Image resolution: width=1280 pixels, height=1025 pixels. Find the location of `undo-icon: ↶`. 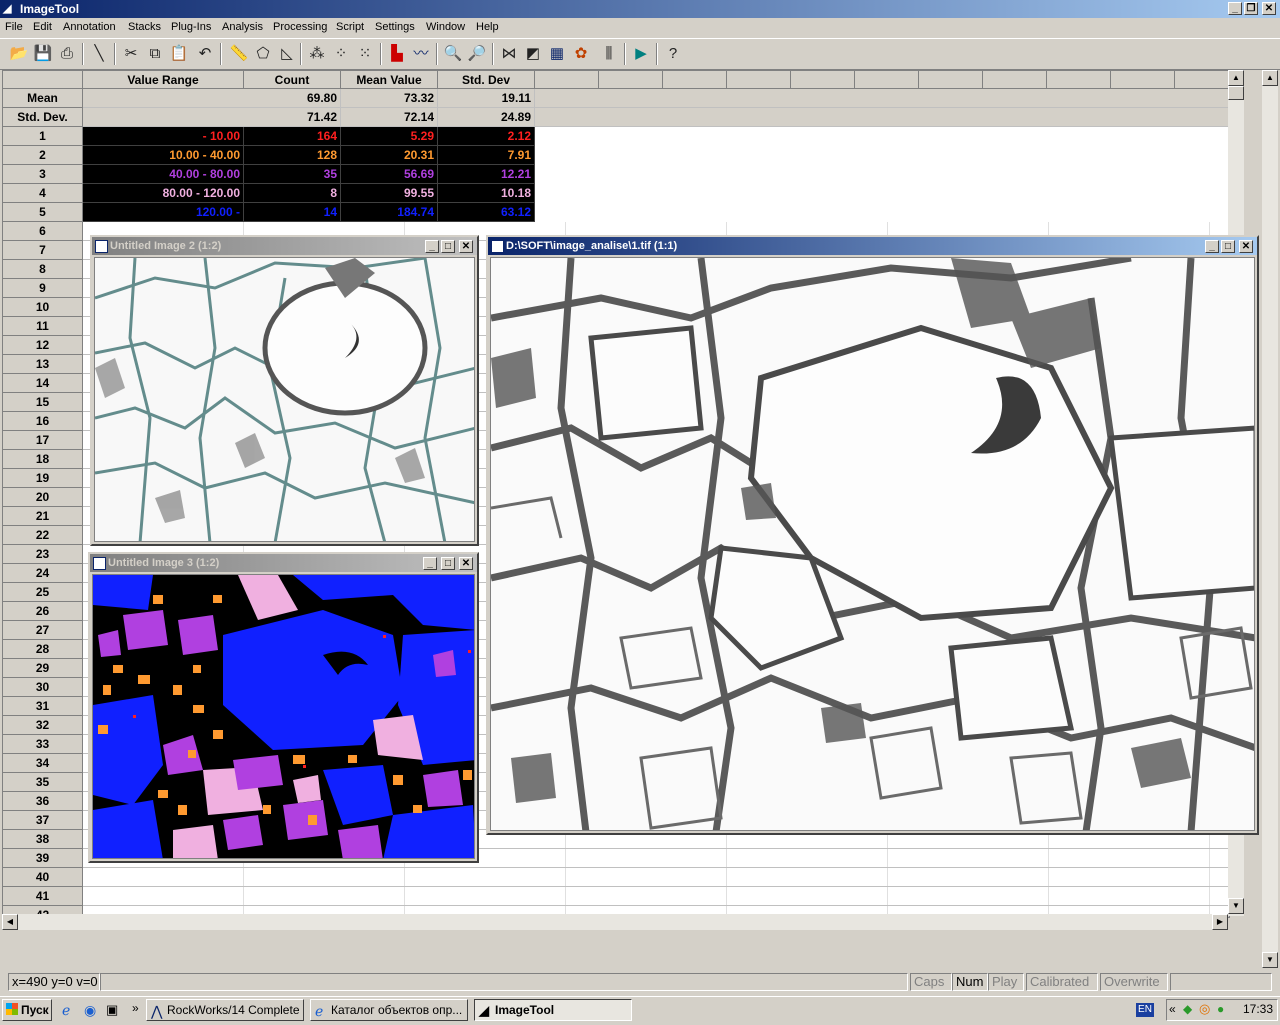

undo-icon: ↶ is located at coordinates (205, 54).